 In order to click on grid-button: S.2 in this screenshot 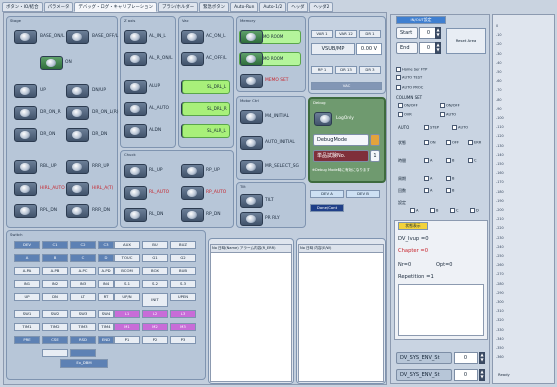, I will do `click(155, 284)`.